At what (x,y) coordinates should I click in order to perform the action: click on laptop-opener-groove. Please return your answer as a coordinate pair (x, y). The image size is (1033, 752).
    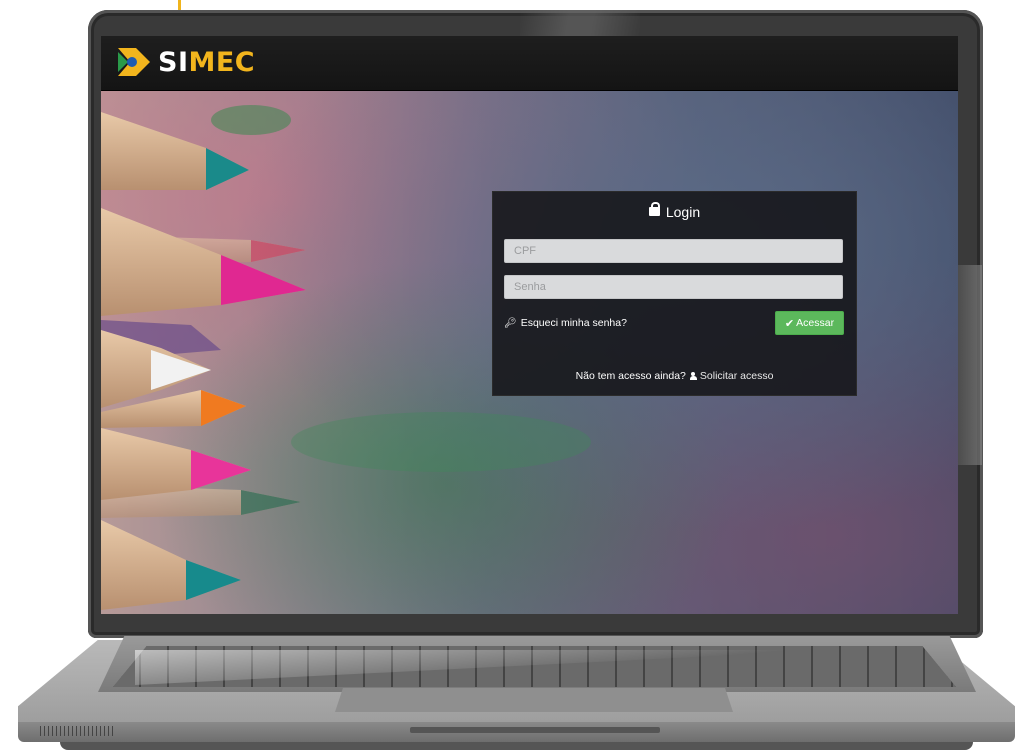
    Looking at the image, I should click on (535, 730).